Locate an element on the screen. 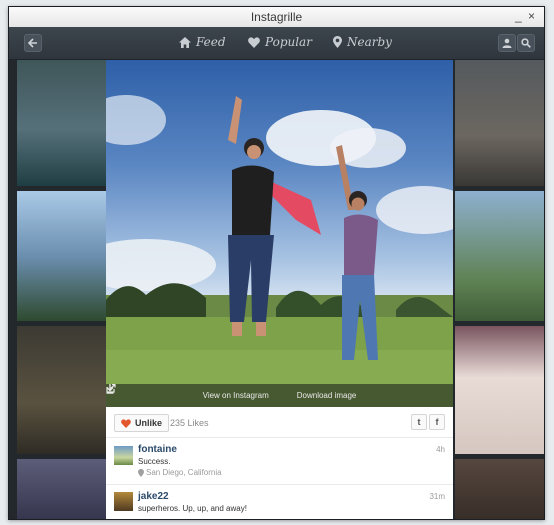 The image size is (554, 525). title-bar: Instagrille _ × is located at coordinates (276, 17).